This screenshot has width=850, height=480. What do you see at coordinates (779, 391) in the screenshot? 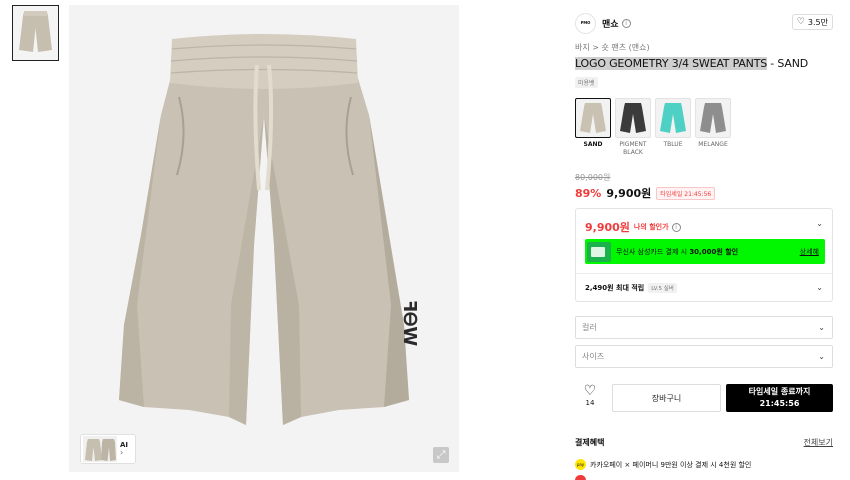
I see `buy-button-label: 타임세일 종료까지` at bounding box center [779, 391].